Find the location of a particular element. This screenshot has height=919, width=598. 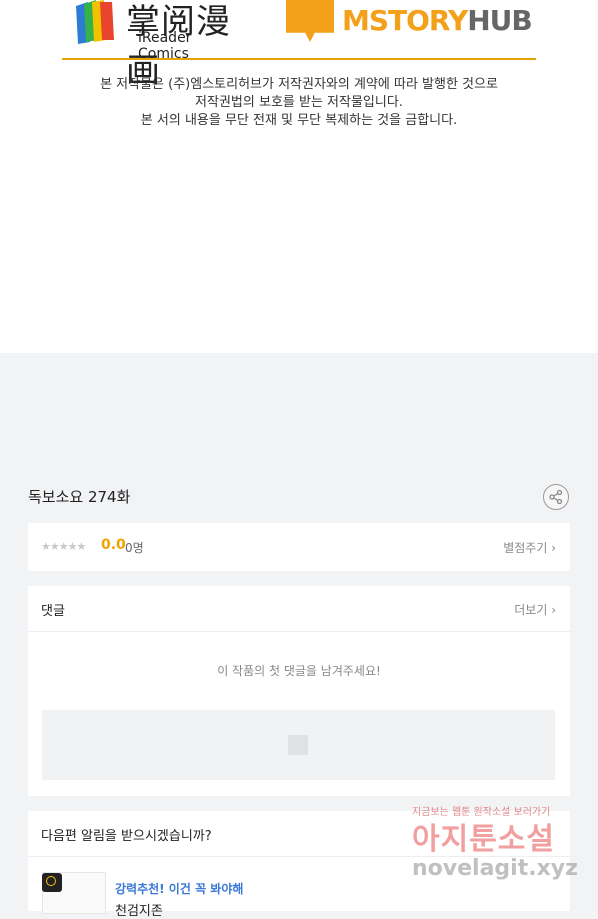

mstory-hub-text: HUB is located at coordinates (500, 20).